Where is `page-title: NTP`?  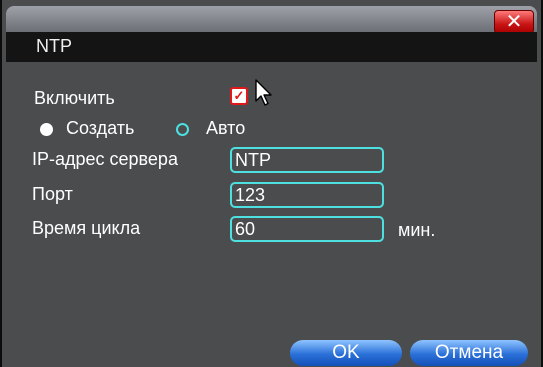 page-title: NTP is located at coordinates (54, 46).